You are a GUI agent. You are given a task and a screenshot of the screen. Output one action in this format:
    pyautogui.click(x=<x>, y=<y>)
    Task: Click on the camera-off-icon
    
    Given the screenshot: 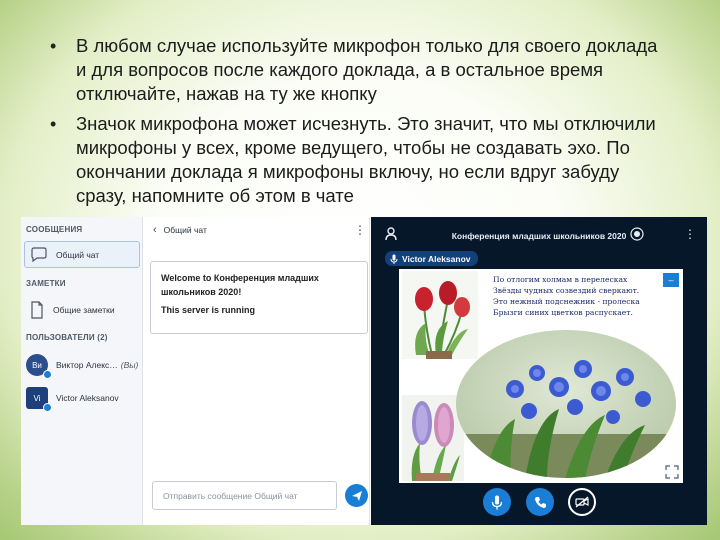 What is the action you would take?
    pyautogui.click(x=582, y=502)
    